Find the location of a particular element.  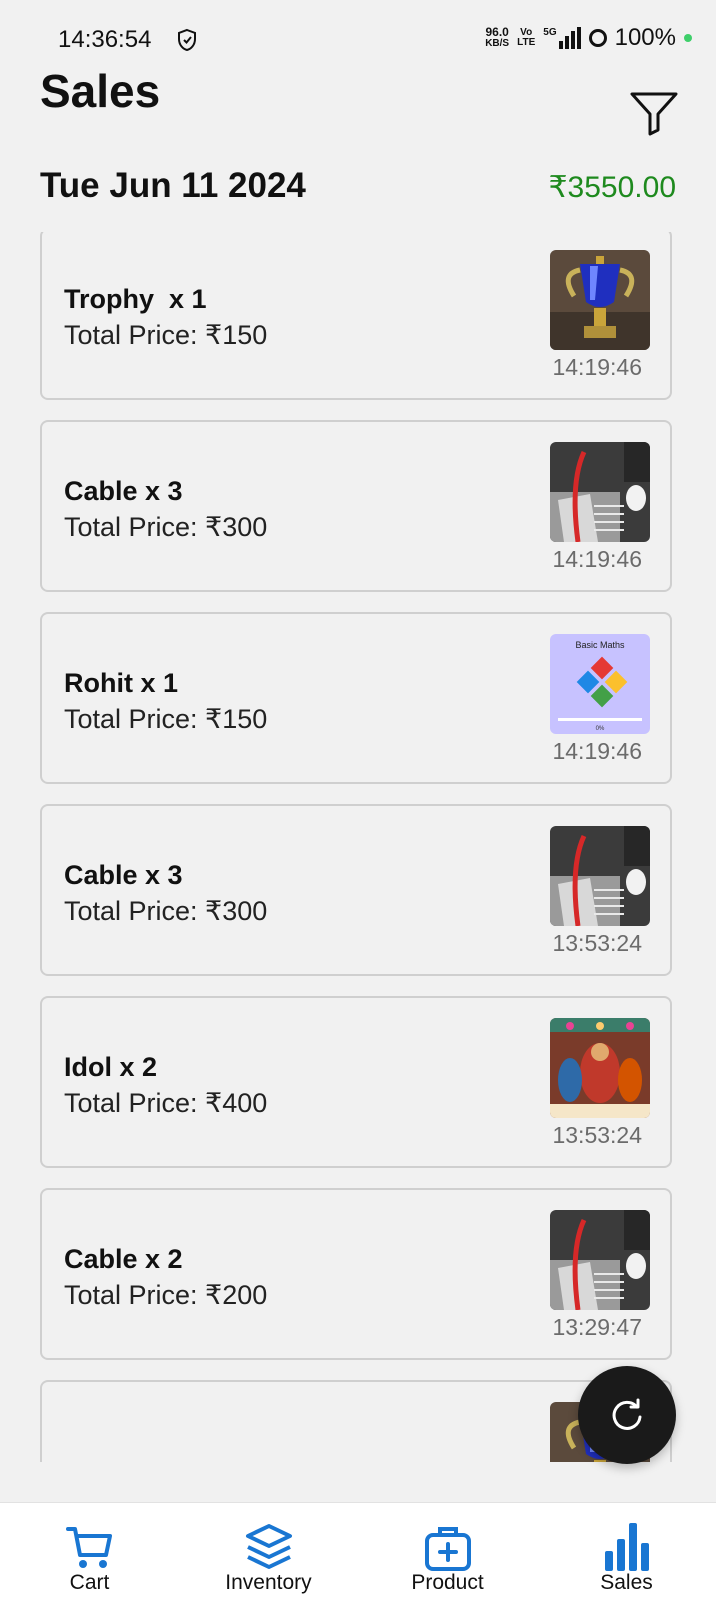

nav-cart-label: Cart is located at coordinates (89, 1582).